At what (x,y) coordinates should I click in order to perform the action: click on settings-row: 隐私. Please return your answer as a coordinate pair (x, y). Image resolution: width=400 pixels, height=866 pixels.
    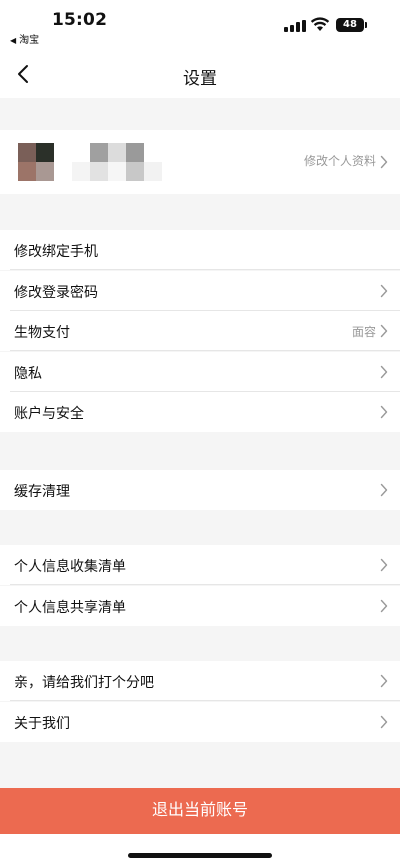
    Looking at the image, I should click on (200, 371).